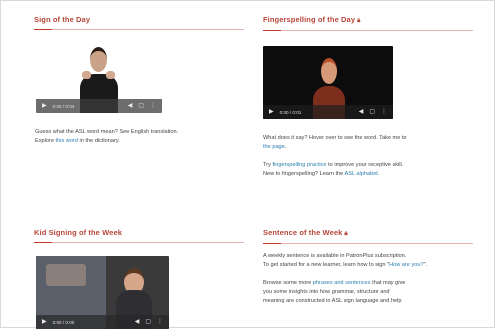 This screenshot has height=329, width=495. What do you see at coordinates (425, 265) in the screenshot?
I see `text-fragment: ".` at bounding box center [425, 265].